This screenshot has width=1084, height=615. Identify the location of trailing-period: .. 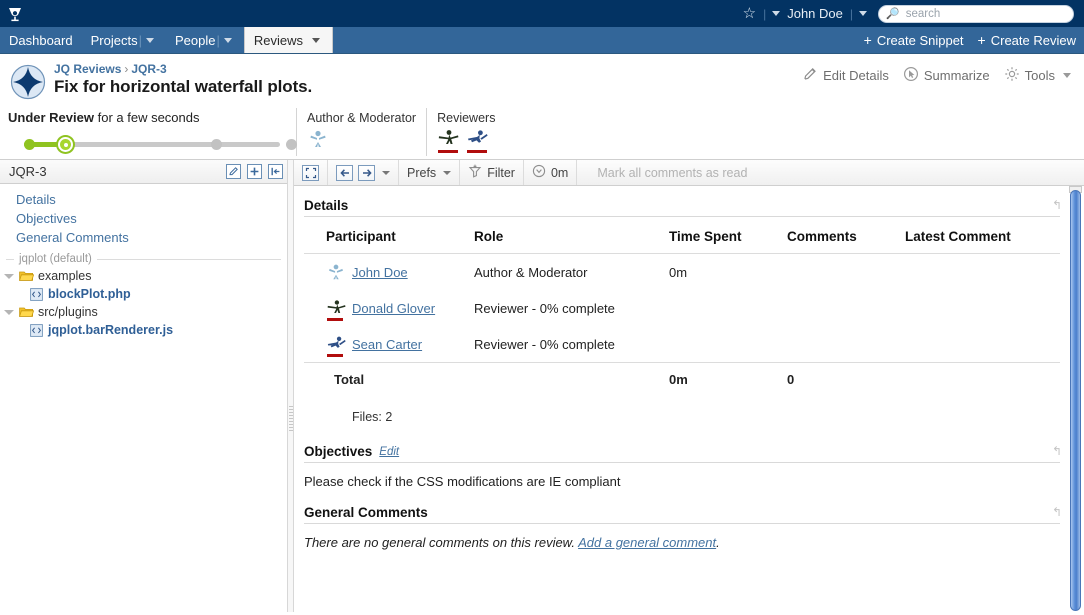
(718, 542).